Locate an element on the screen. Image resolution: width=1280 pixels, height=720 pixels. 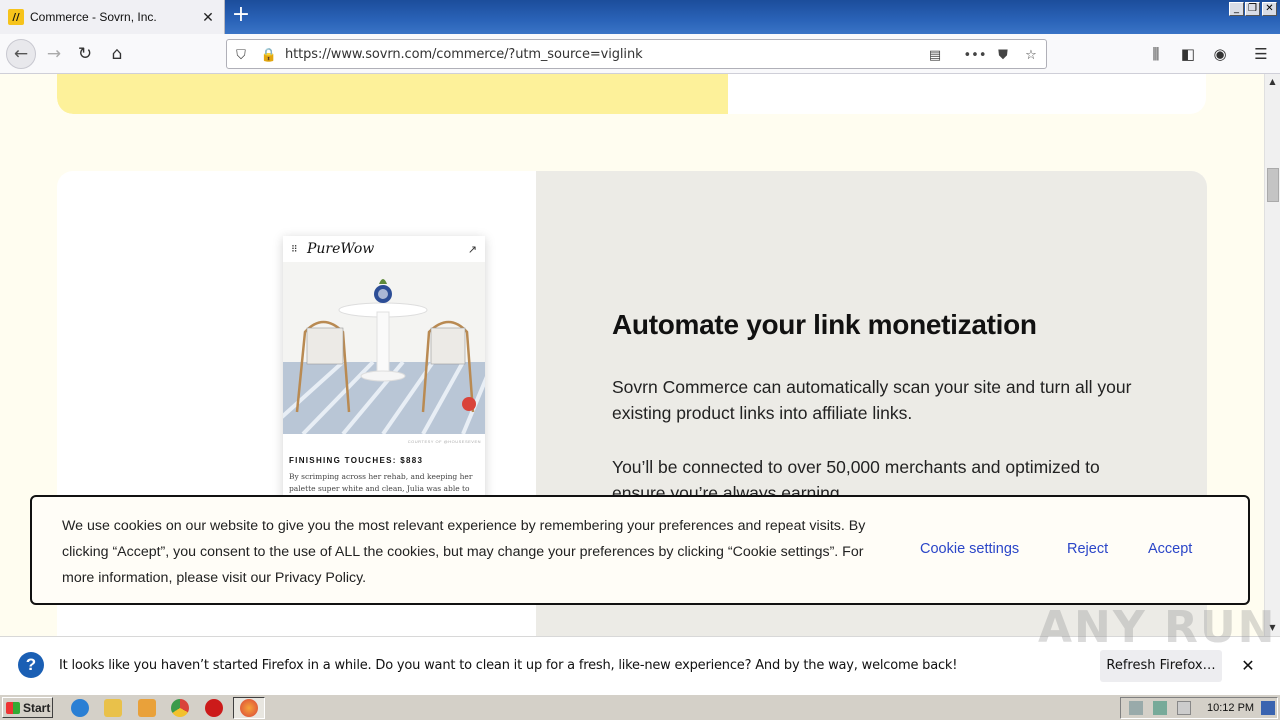
scroll-up-arrow-icon: ▲ is located at coordinates (1272, 82).